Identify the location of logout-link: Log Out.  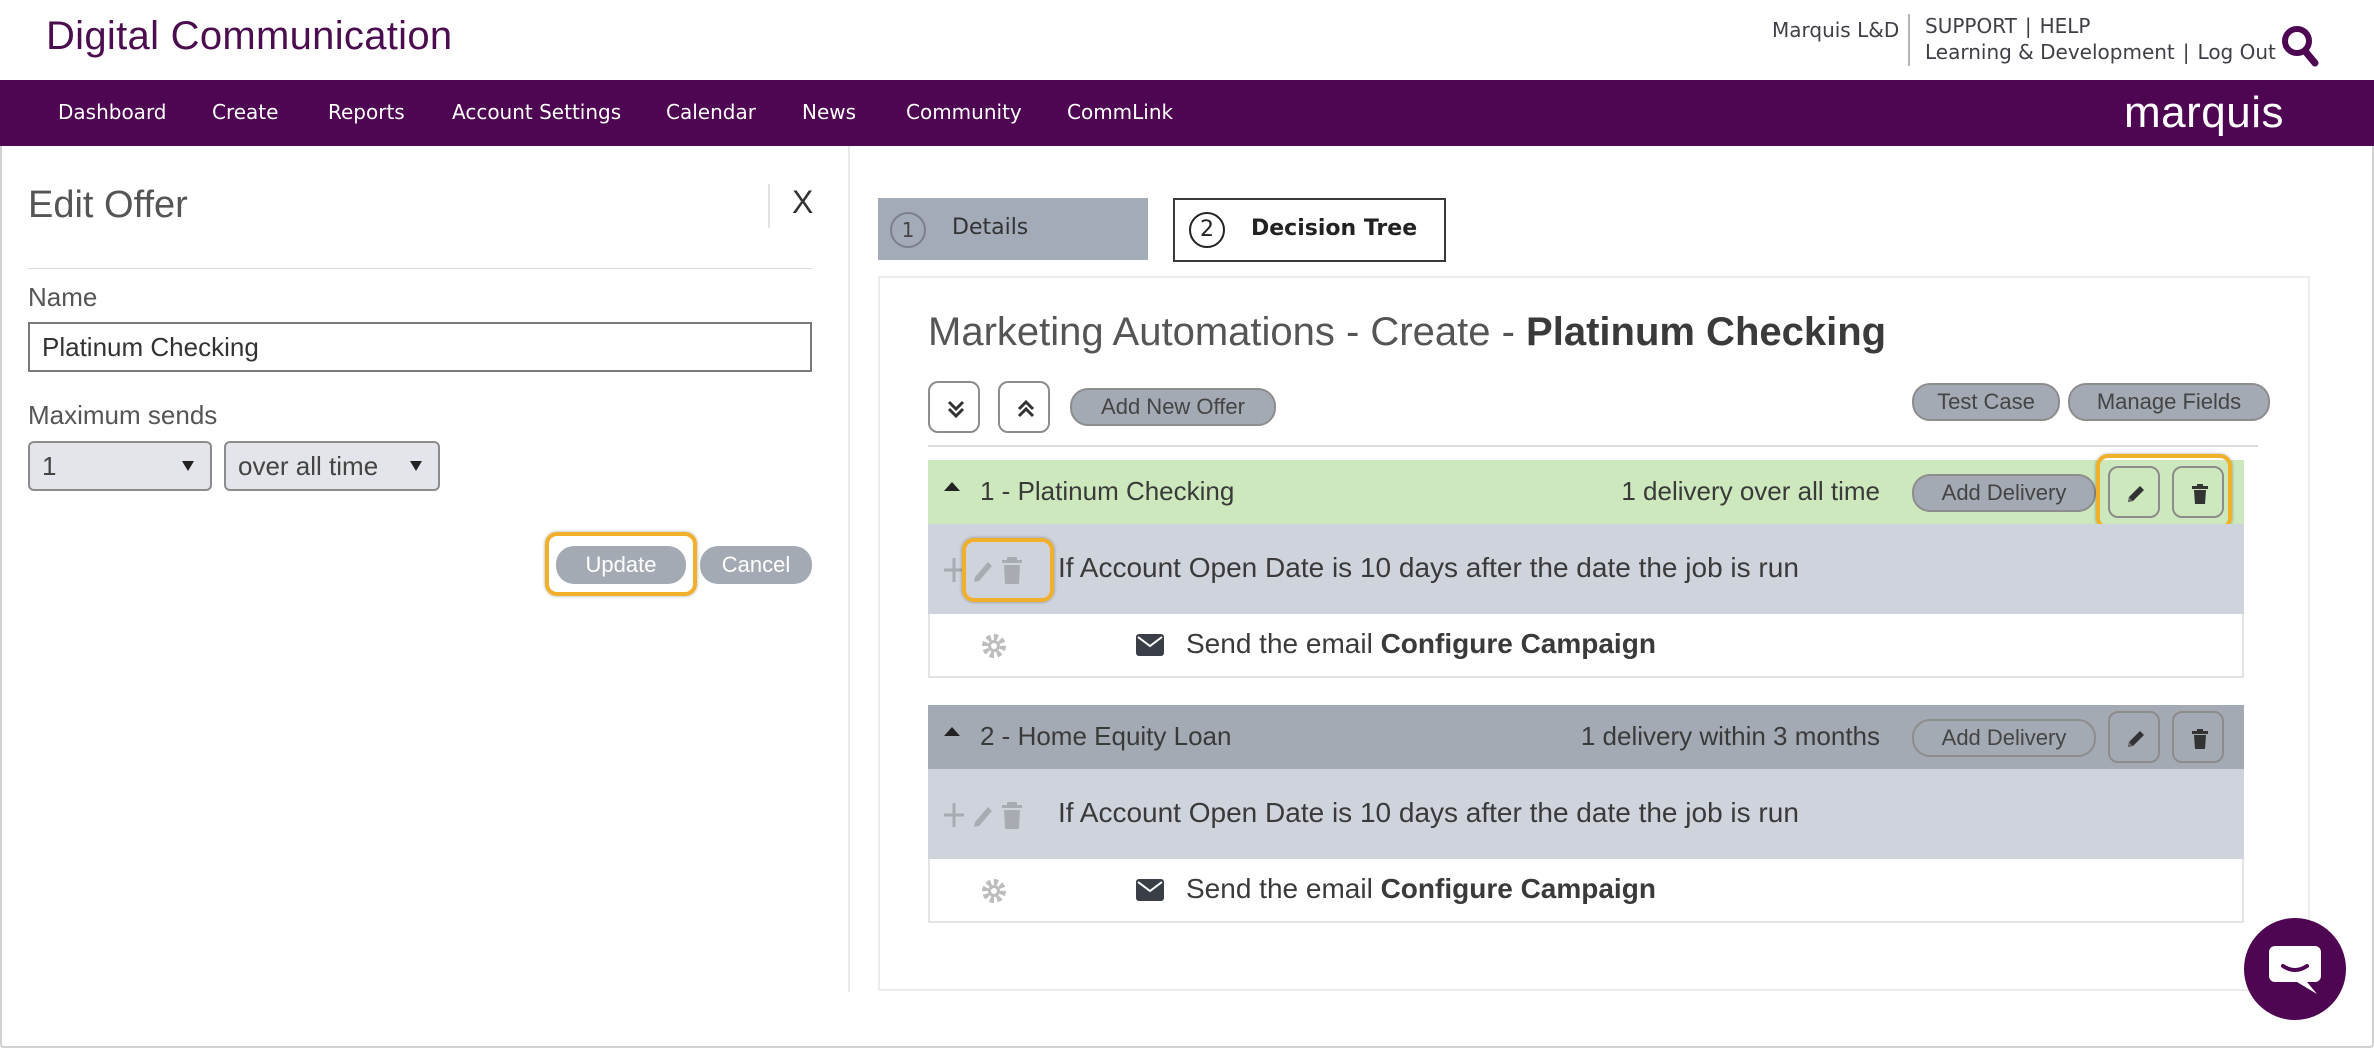
(2237, 52).